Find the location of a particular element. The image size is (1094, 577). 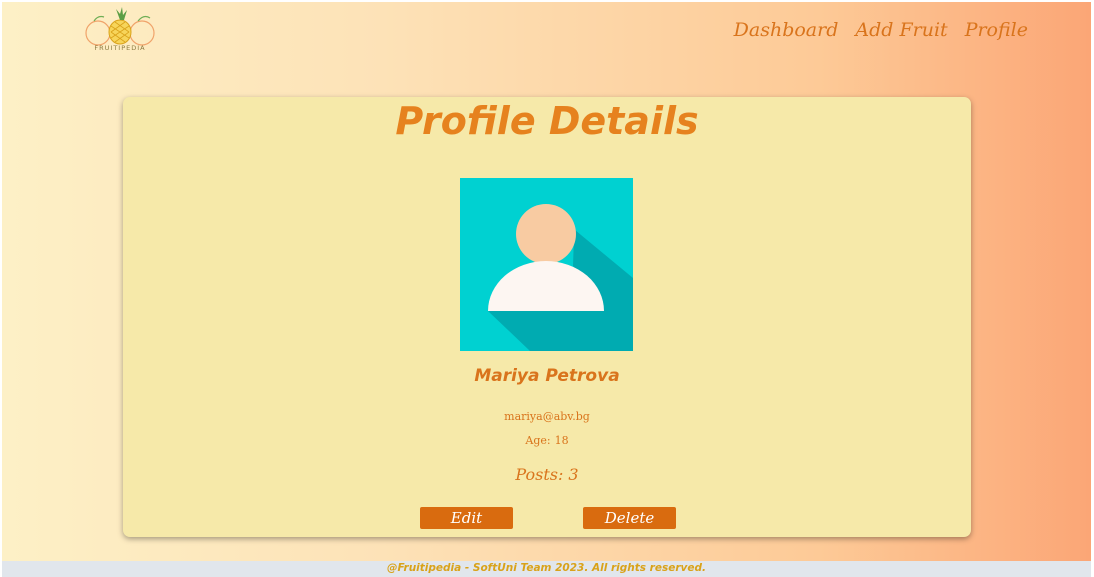

delete-button: Delete is located at coordinates (629, 518).